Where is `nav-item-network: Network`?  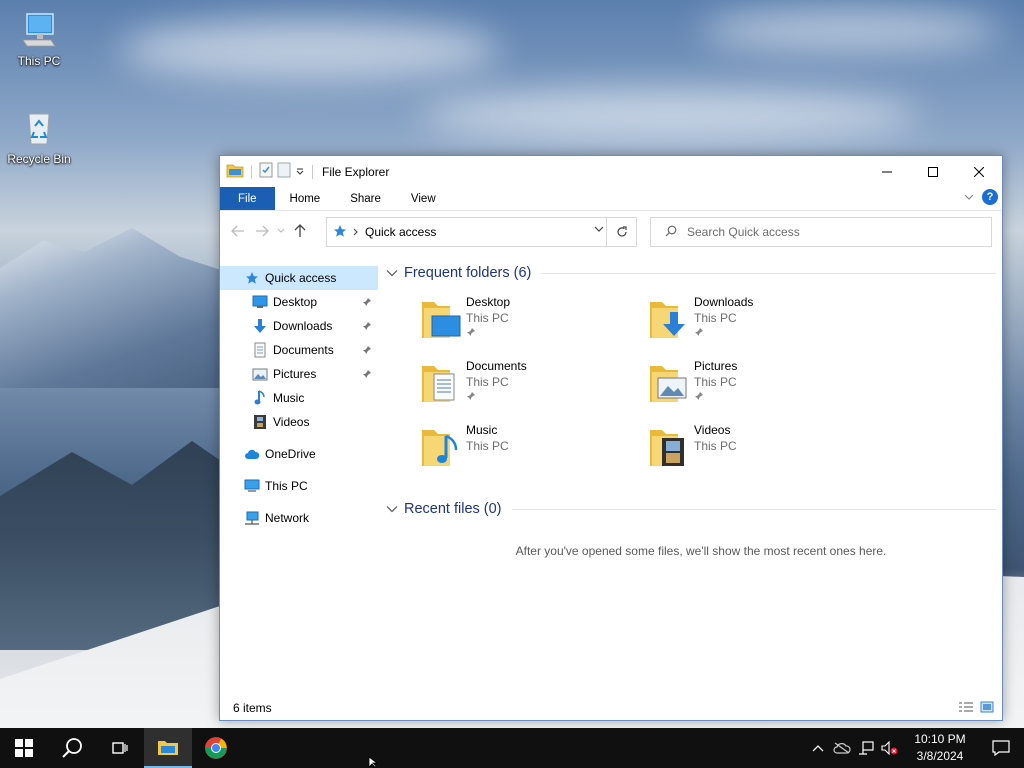 nav-item-network: Network is located at coordinates (299, 518).